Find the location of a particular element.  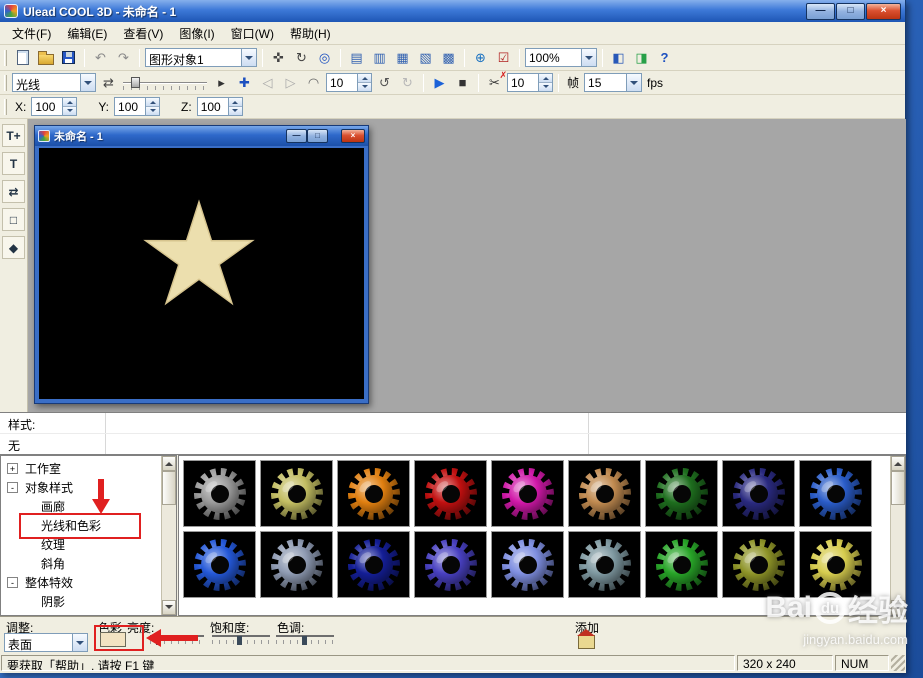

add-style-icon is located at coordinates (586, 639).